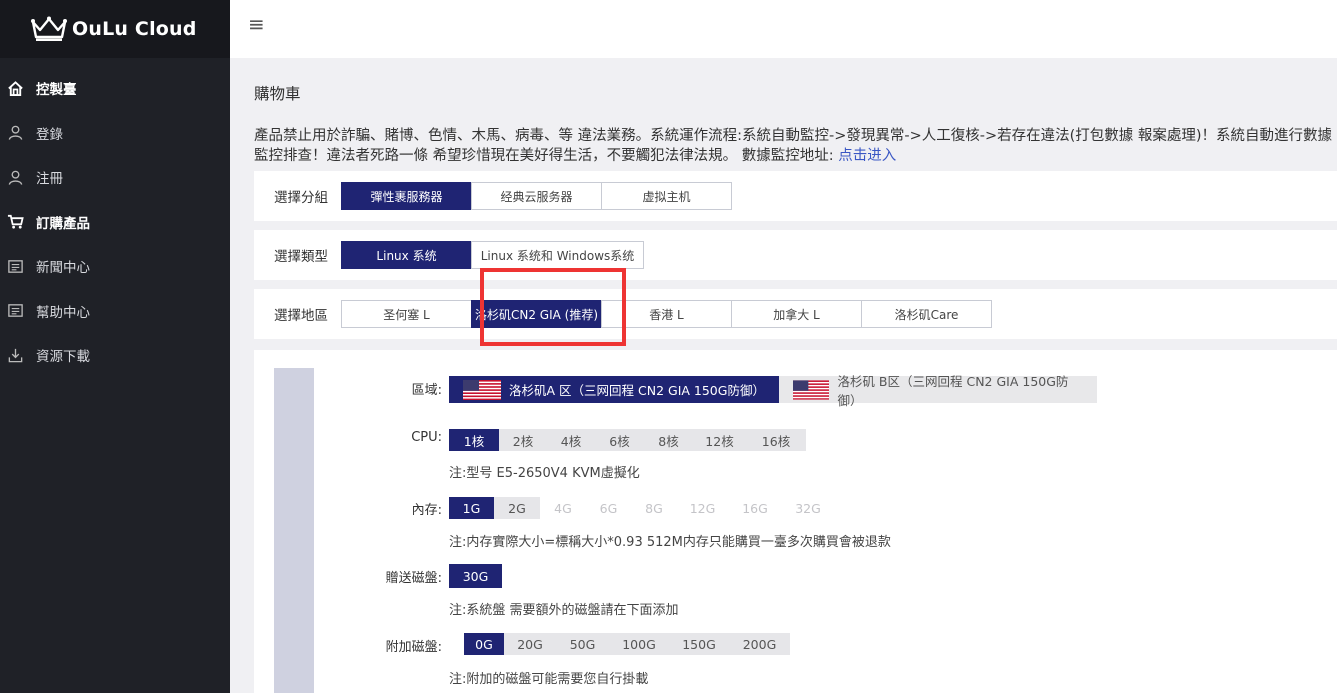  Describe the element at coordinates (426, 510) in the screenshot. I see `memory-label: 內存:` at that location.